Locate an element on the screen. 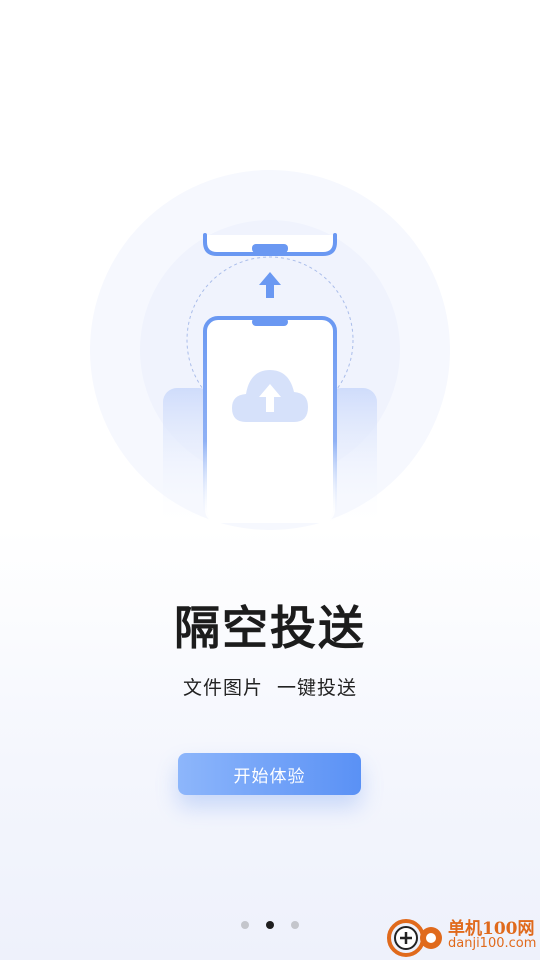  start-experience-button: 开始体验 is located at coordinates (269, 774).